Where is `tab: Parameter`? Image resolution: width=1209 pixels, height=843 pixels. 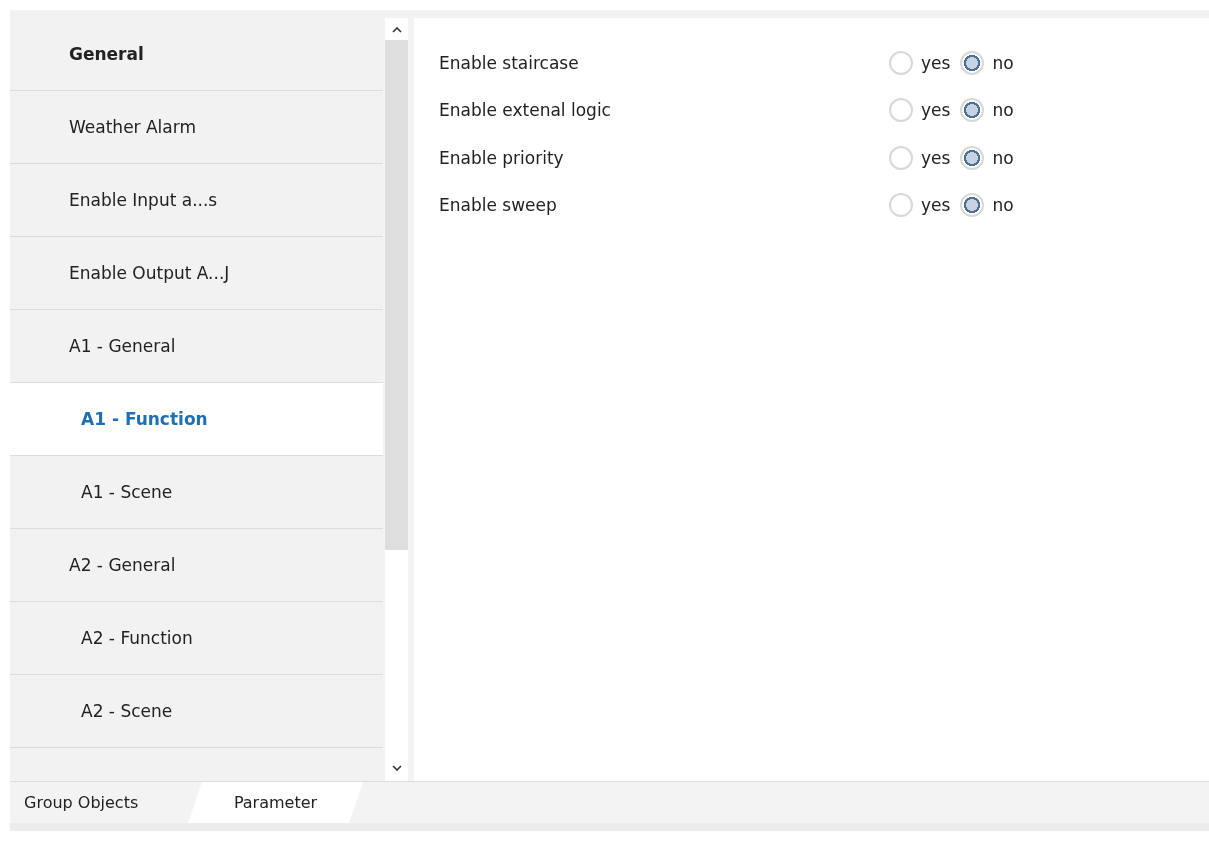
tab: Parameter is located at coordinates (275, 802).